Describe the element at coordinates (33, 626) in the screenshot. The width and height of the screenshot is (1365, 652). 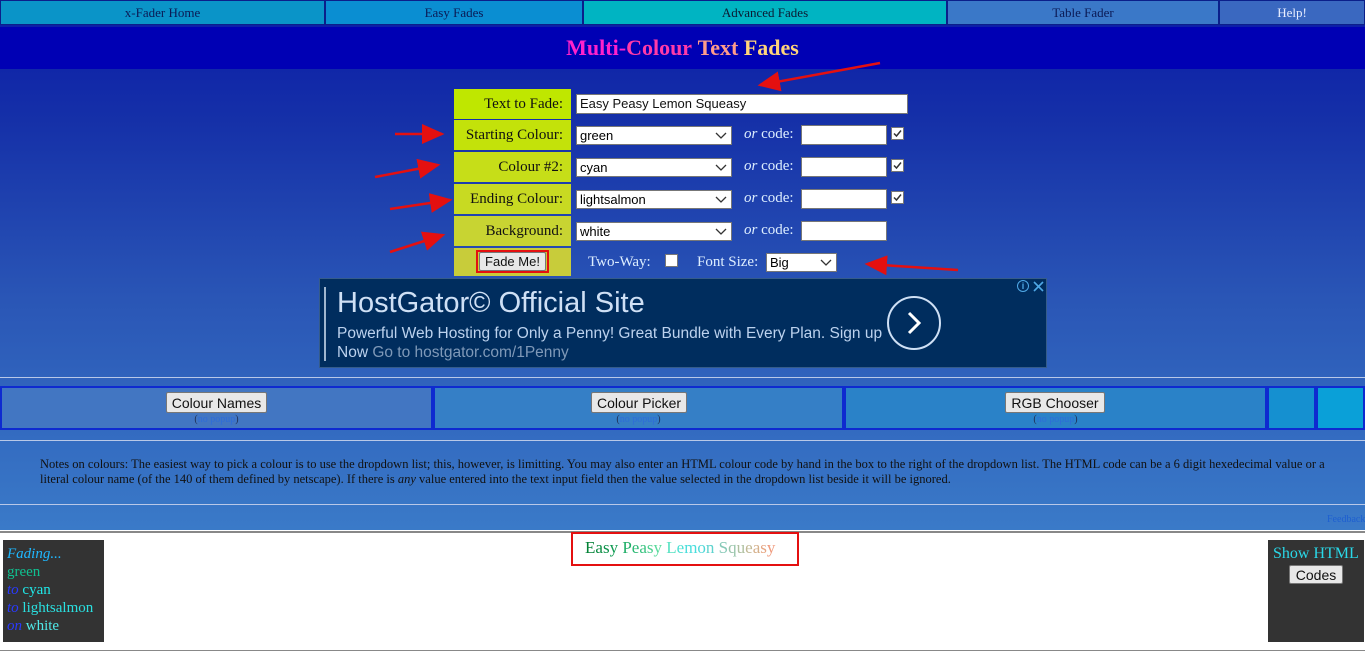
I see `summary-on: on white` at that location.